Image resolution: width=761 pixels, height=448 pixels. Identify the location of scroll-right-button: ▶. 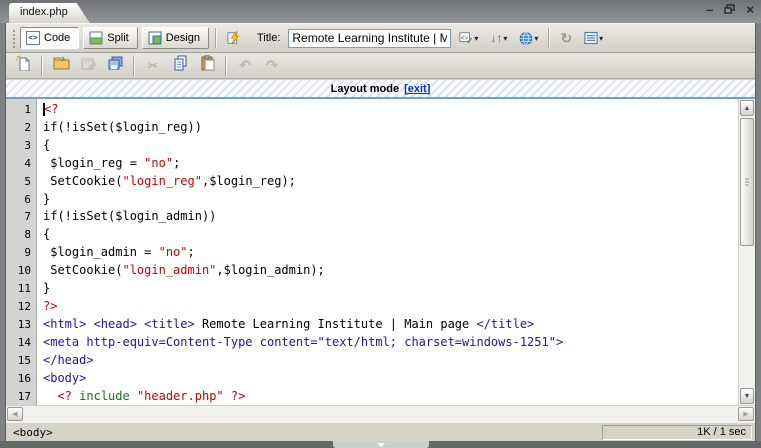
(746, 414).